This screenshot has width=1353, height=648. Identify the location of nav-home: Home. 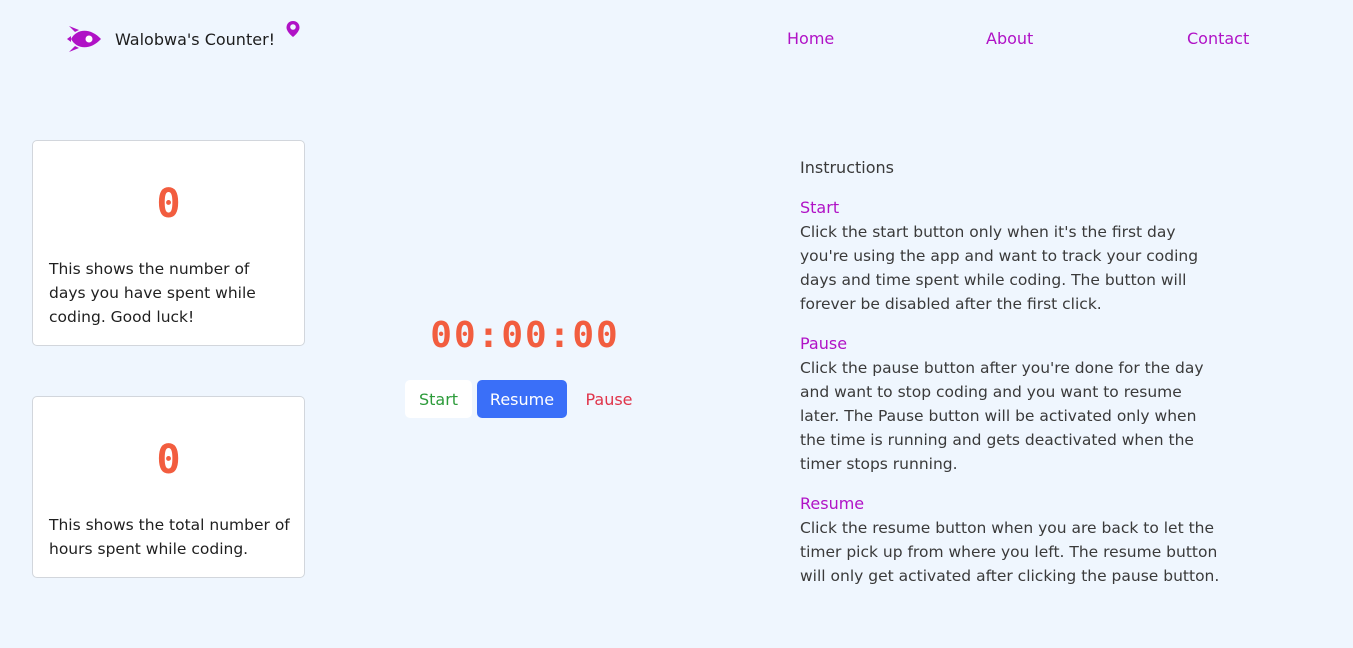
(810, 38).